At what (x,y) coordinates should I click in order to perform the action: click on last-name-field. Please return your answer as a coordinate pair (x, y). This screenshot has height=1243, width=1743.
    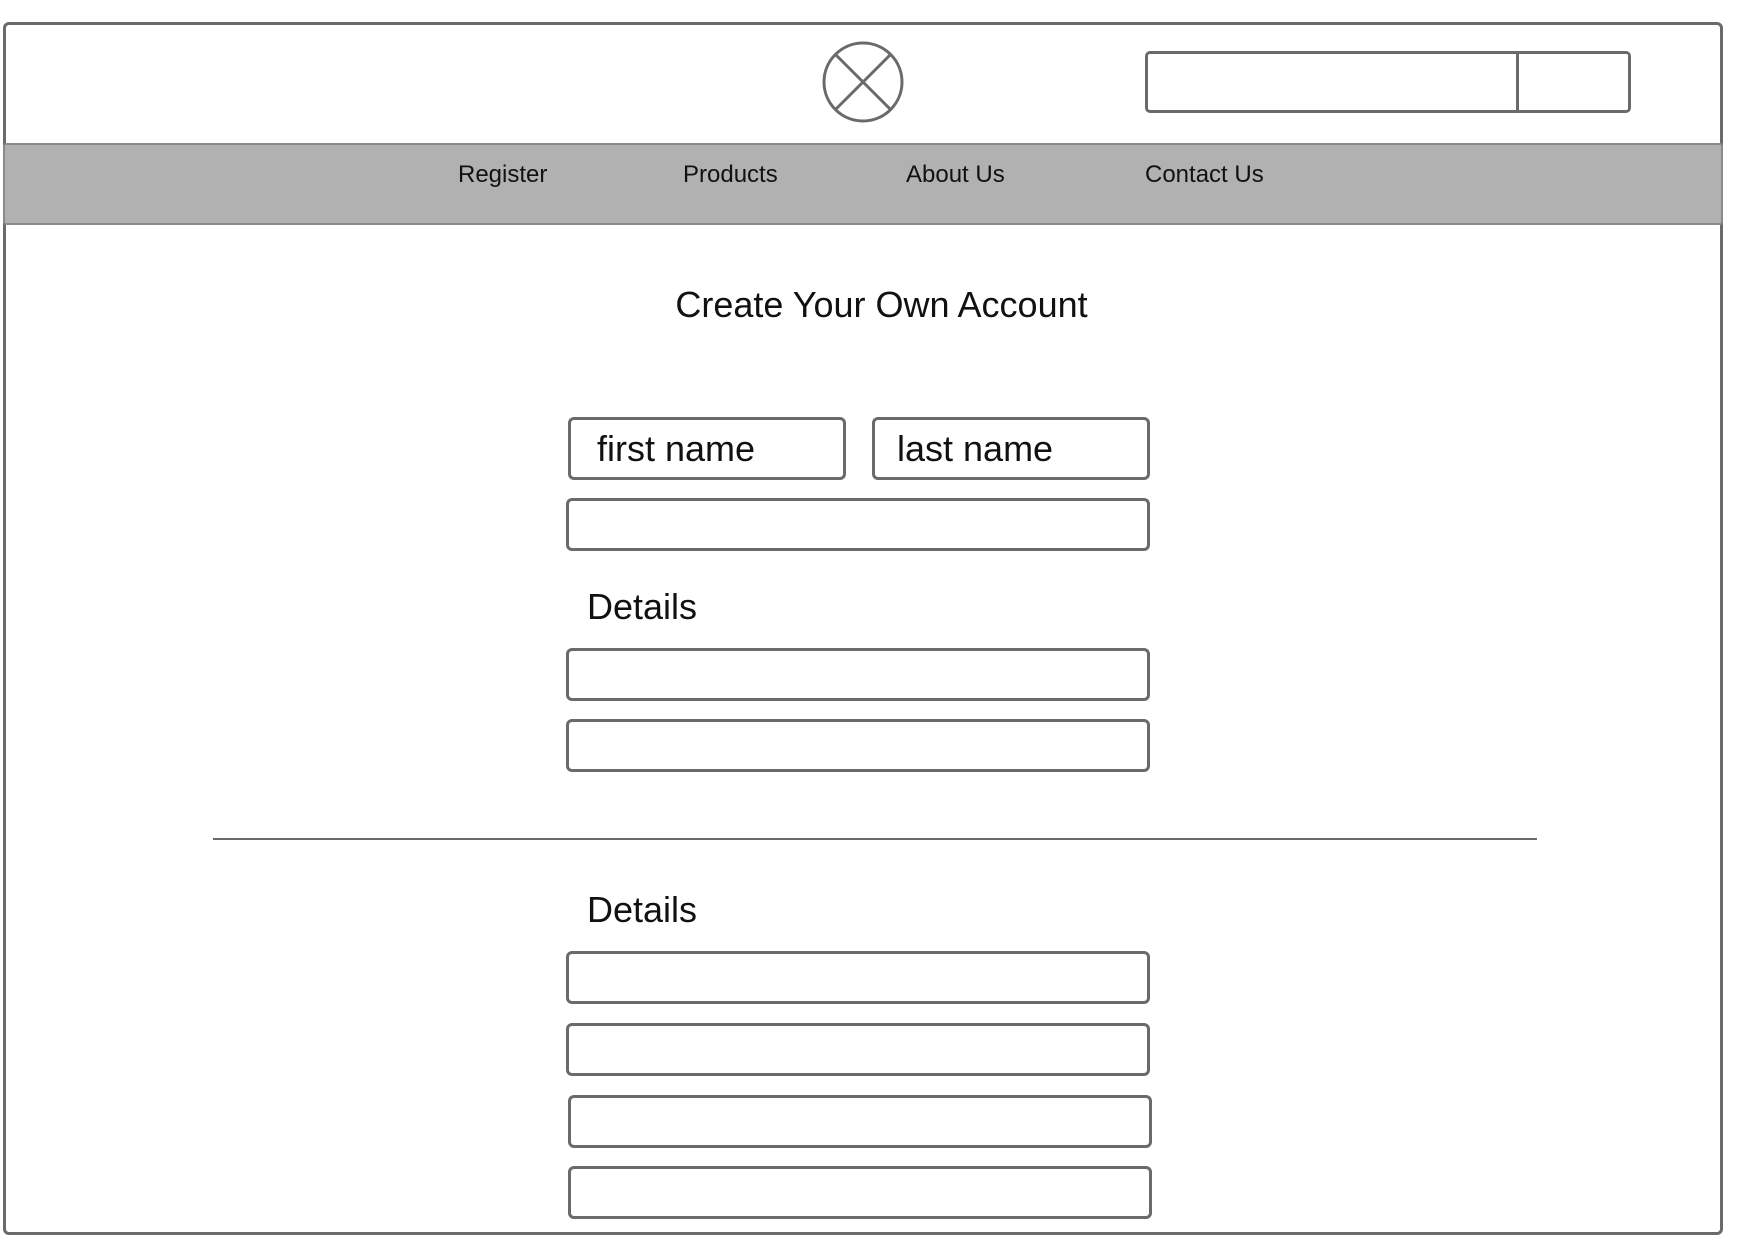
    Looking at the image, I should click on (1011, 448).